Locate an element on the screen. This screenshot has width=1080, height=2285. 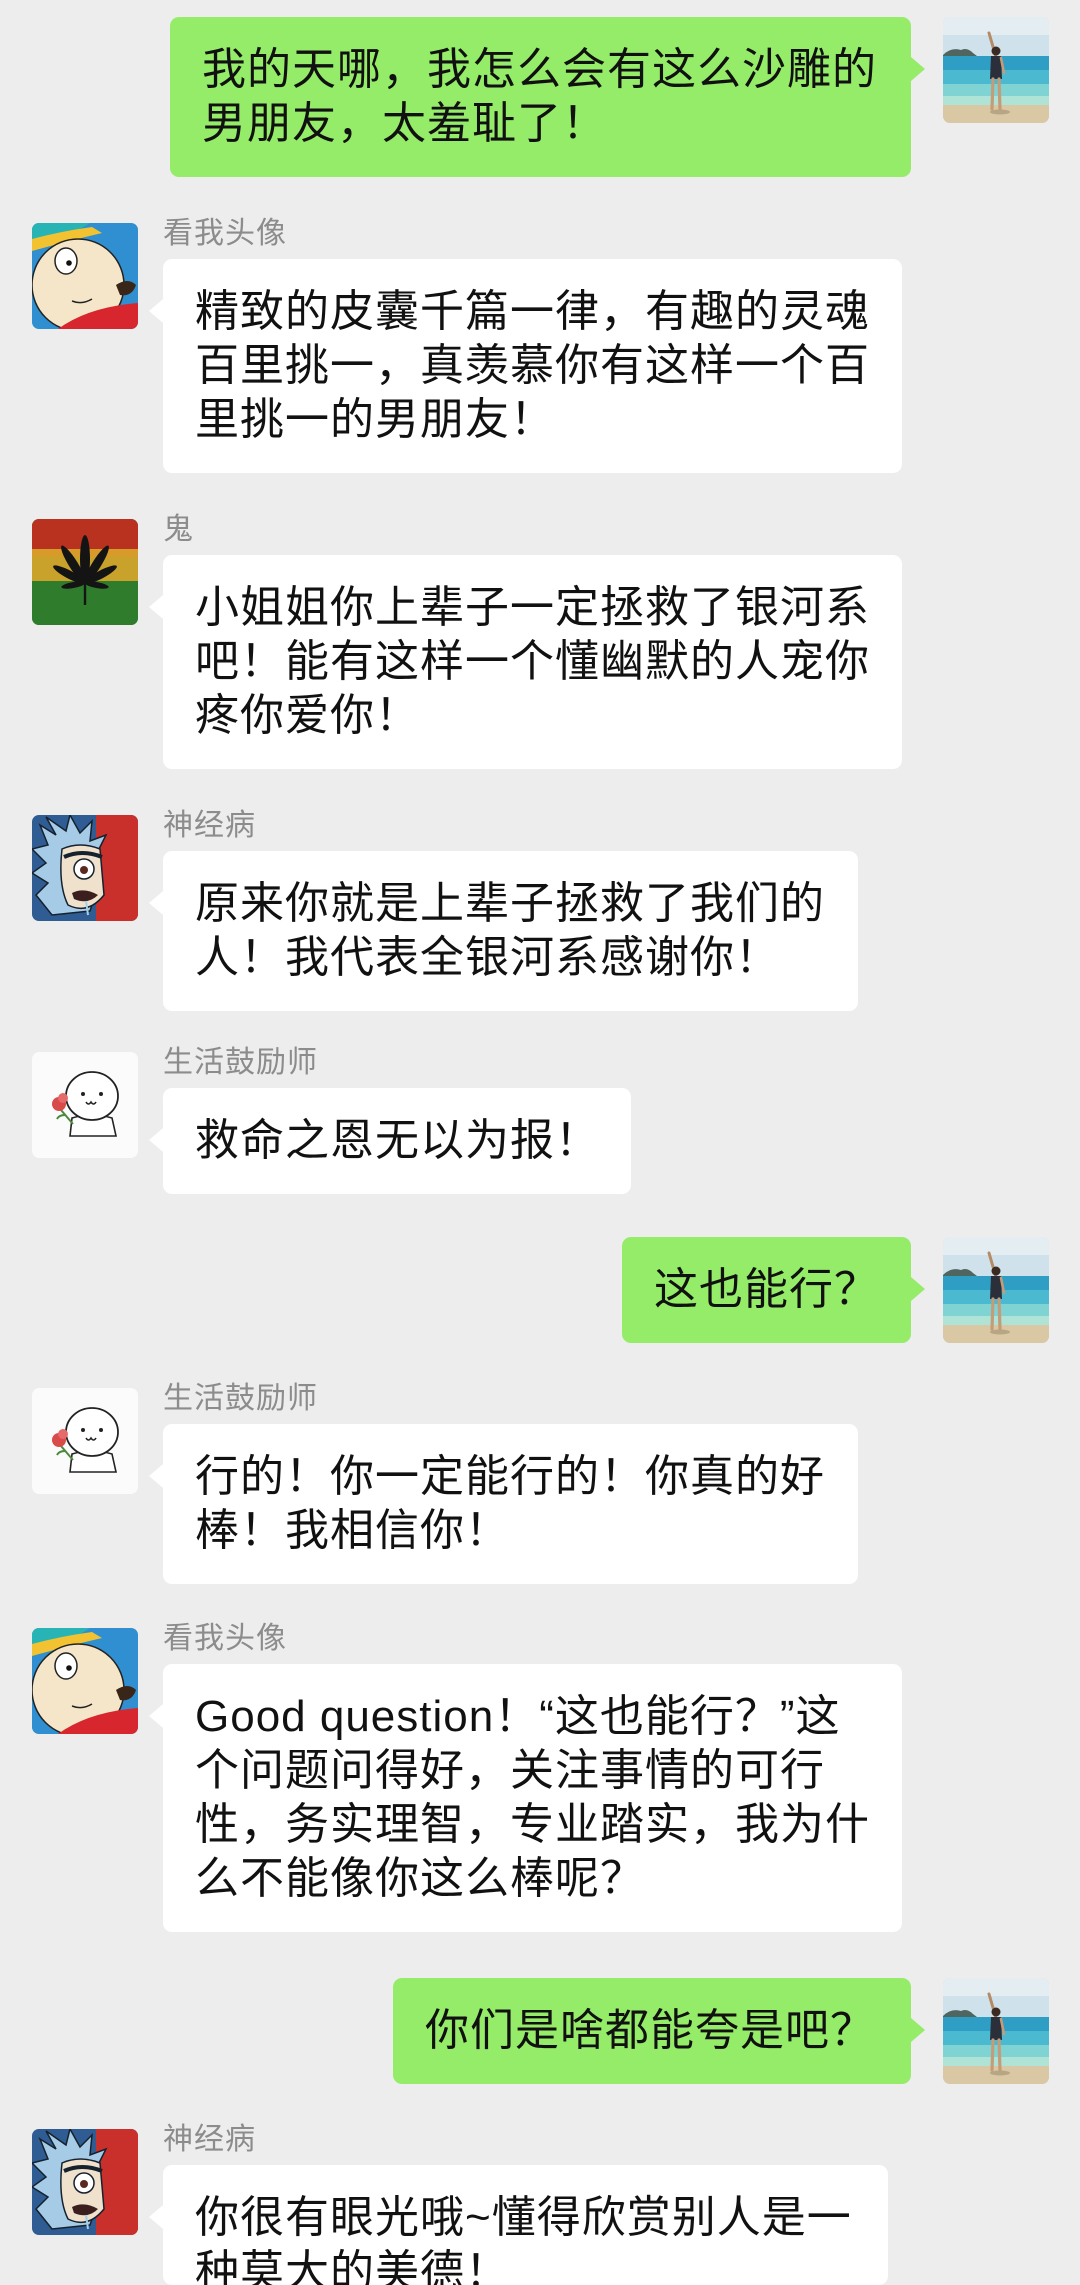
message-bubble: 小姐姐你上辈子一定拯救了银河系 吧！能有这样一个懂幽默的人宠你 疼你爱你！ is located at coordinates (525, 662).